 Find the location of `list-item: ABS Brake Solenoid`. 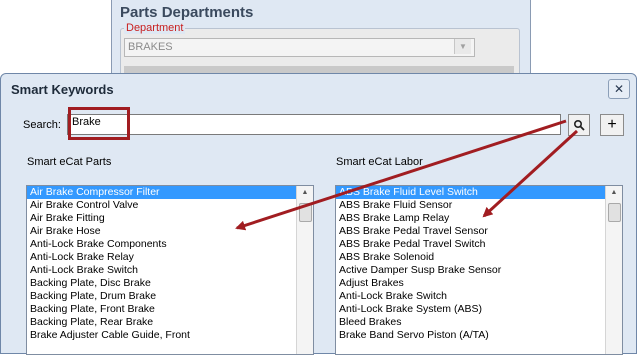

list-item: ABS Brake Solenoid is located at coordinates (479, 257).